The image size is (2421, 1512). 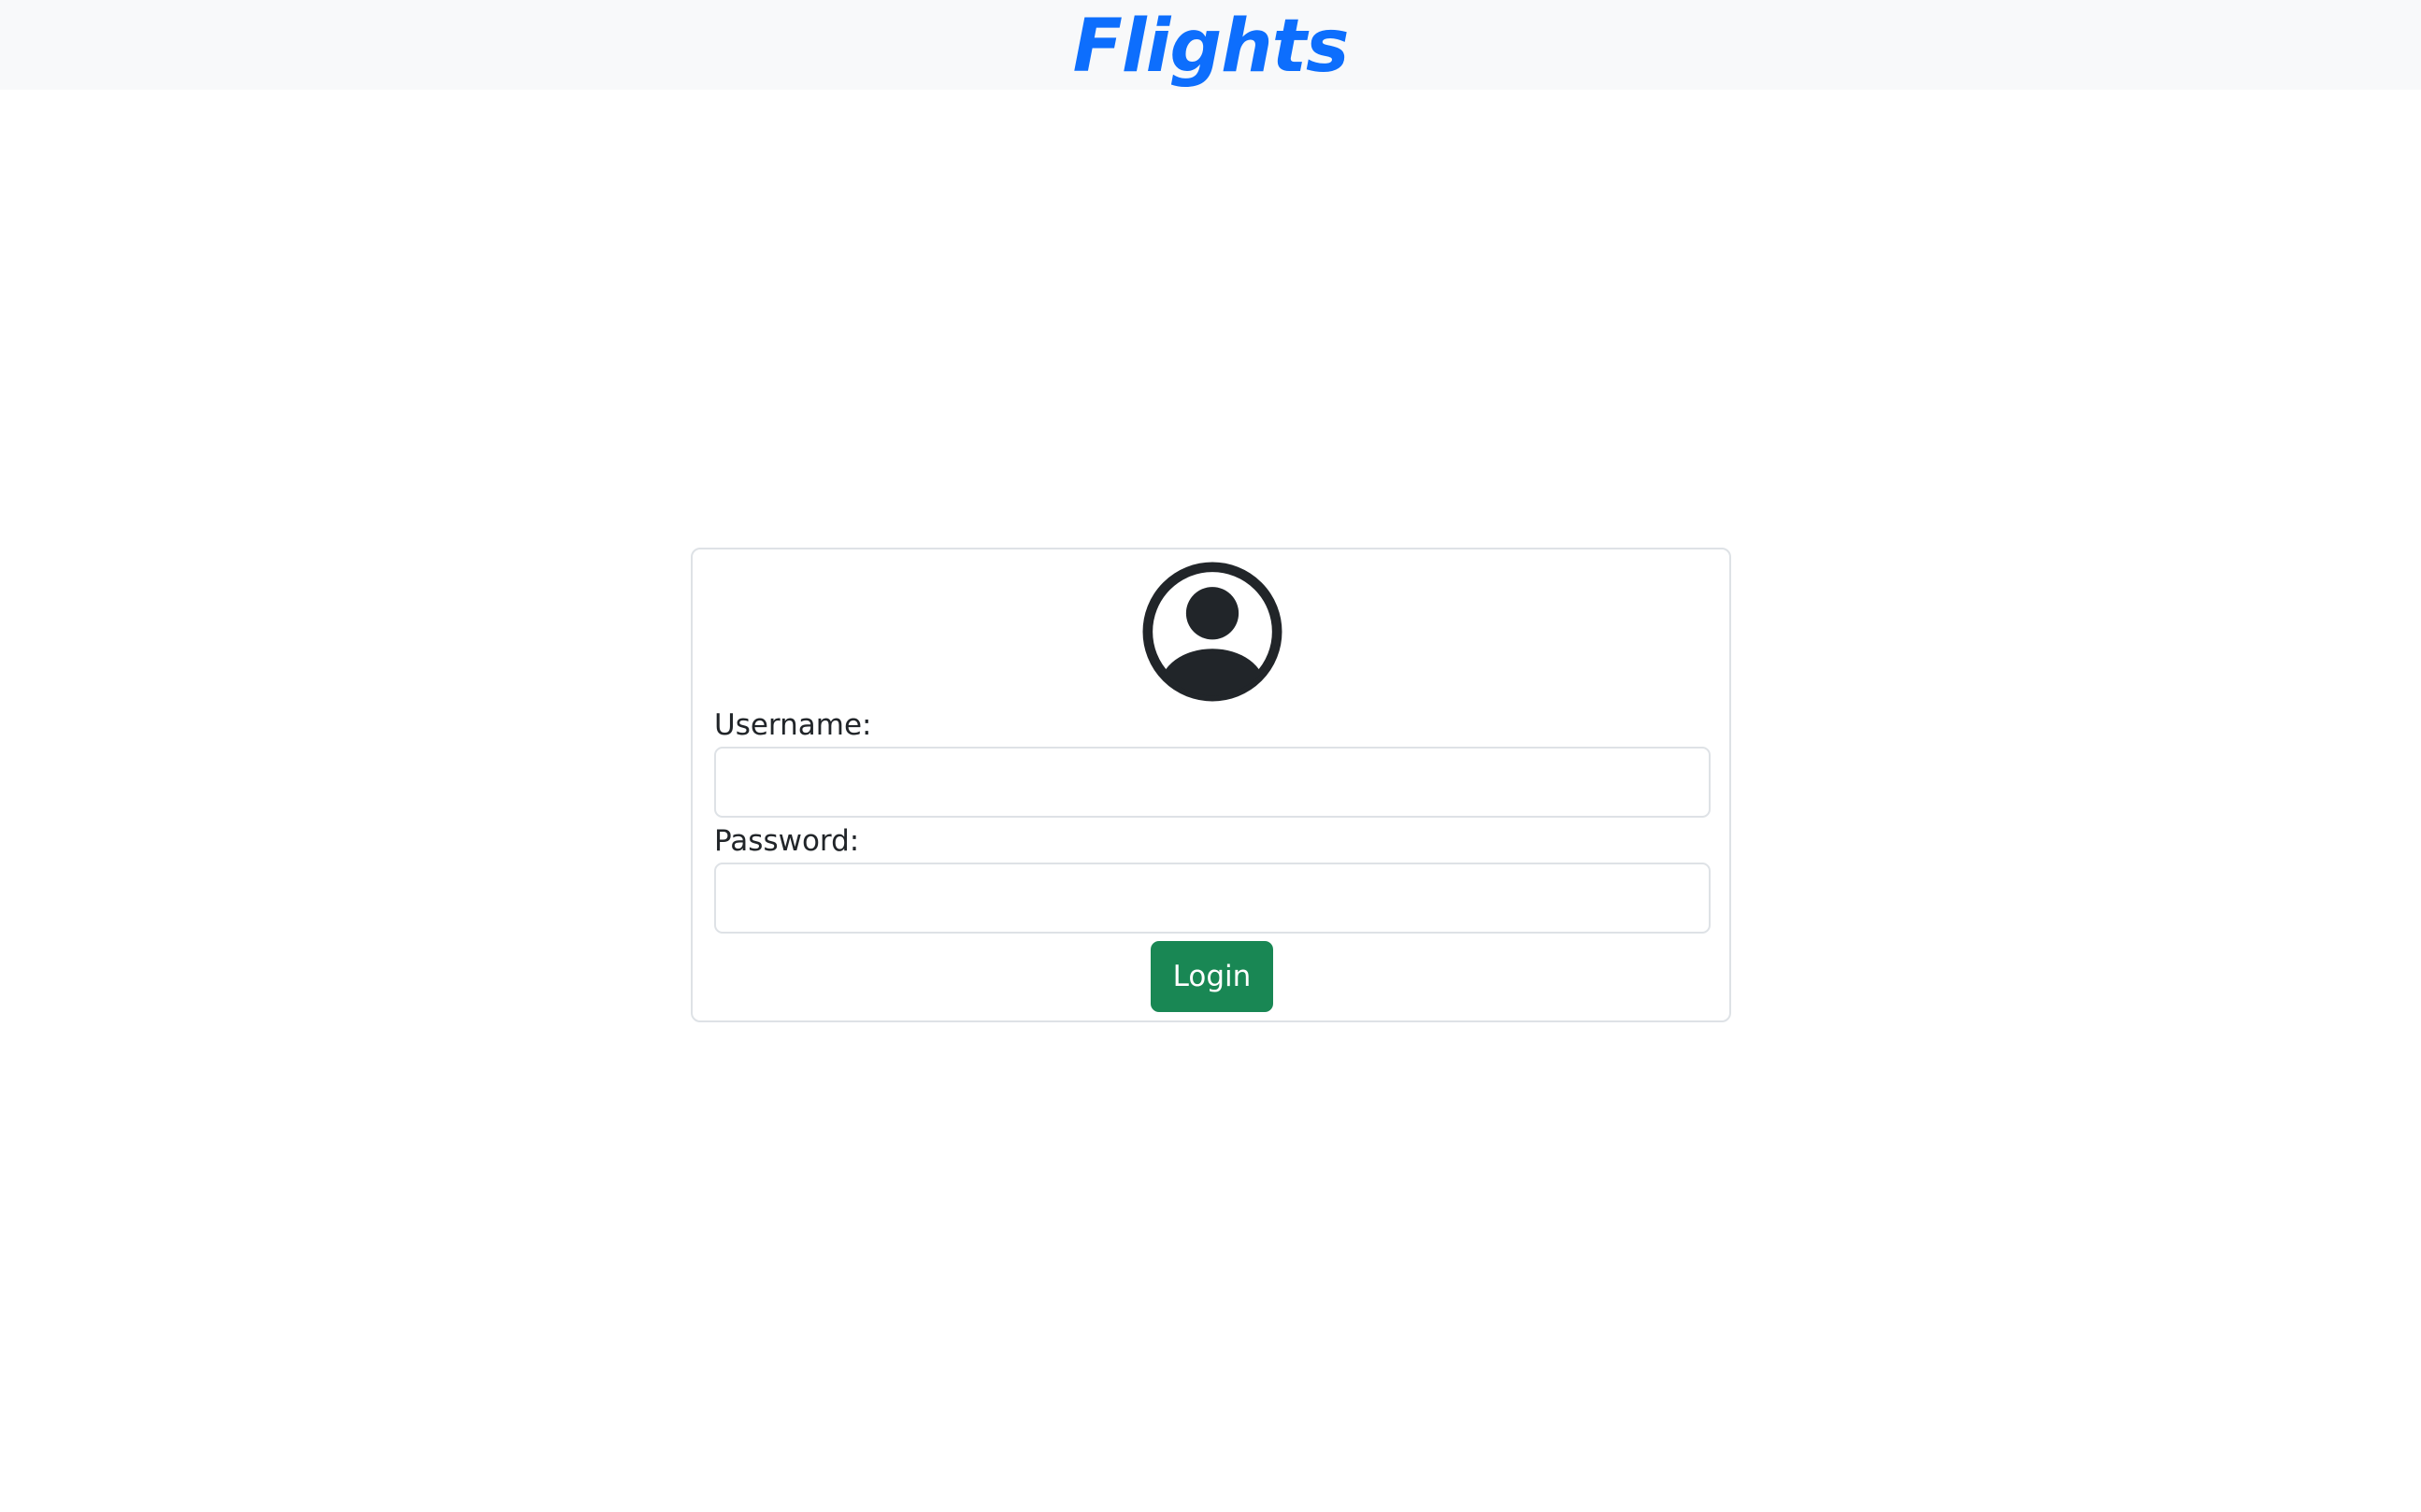 I want to click on password-label: Password:, so click(x=787, y=841).